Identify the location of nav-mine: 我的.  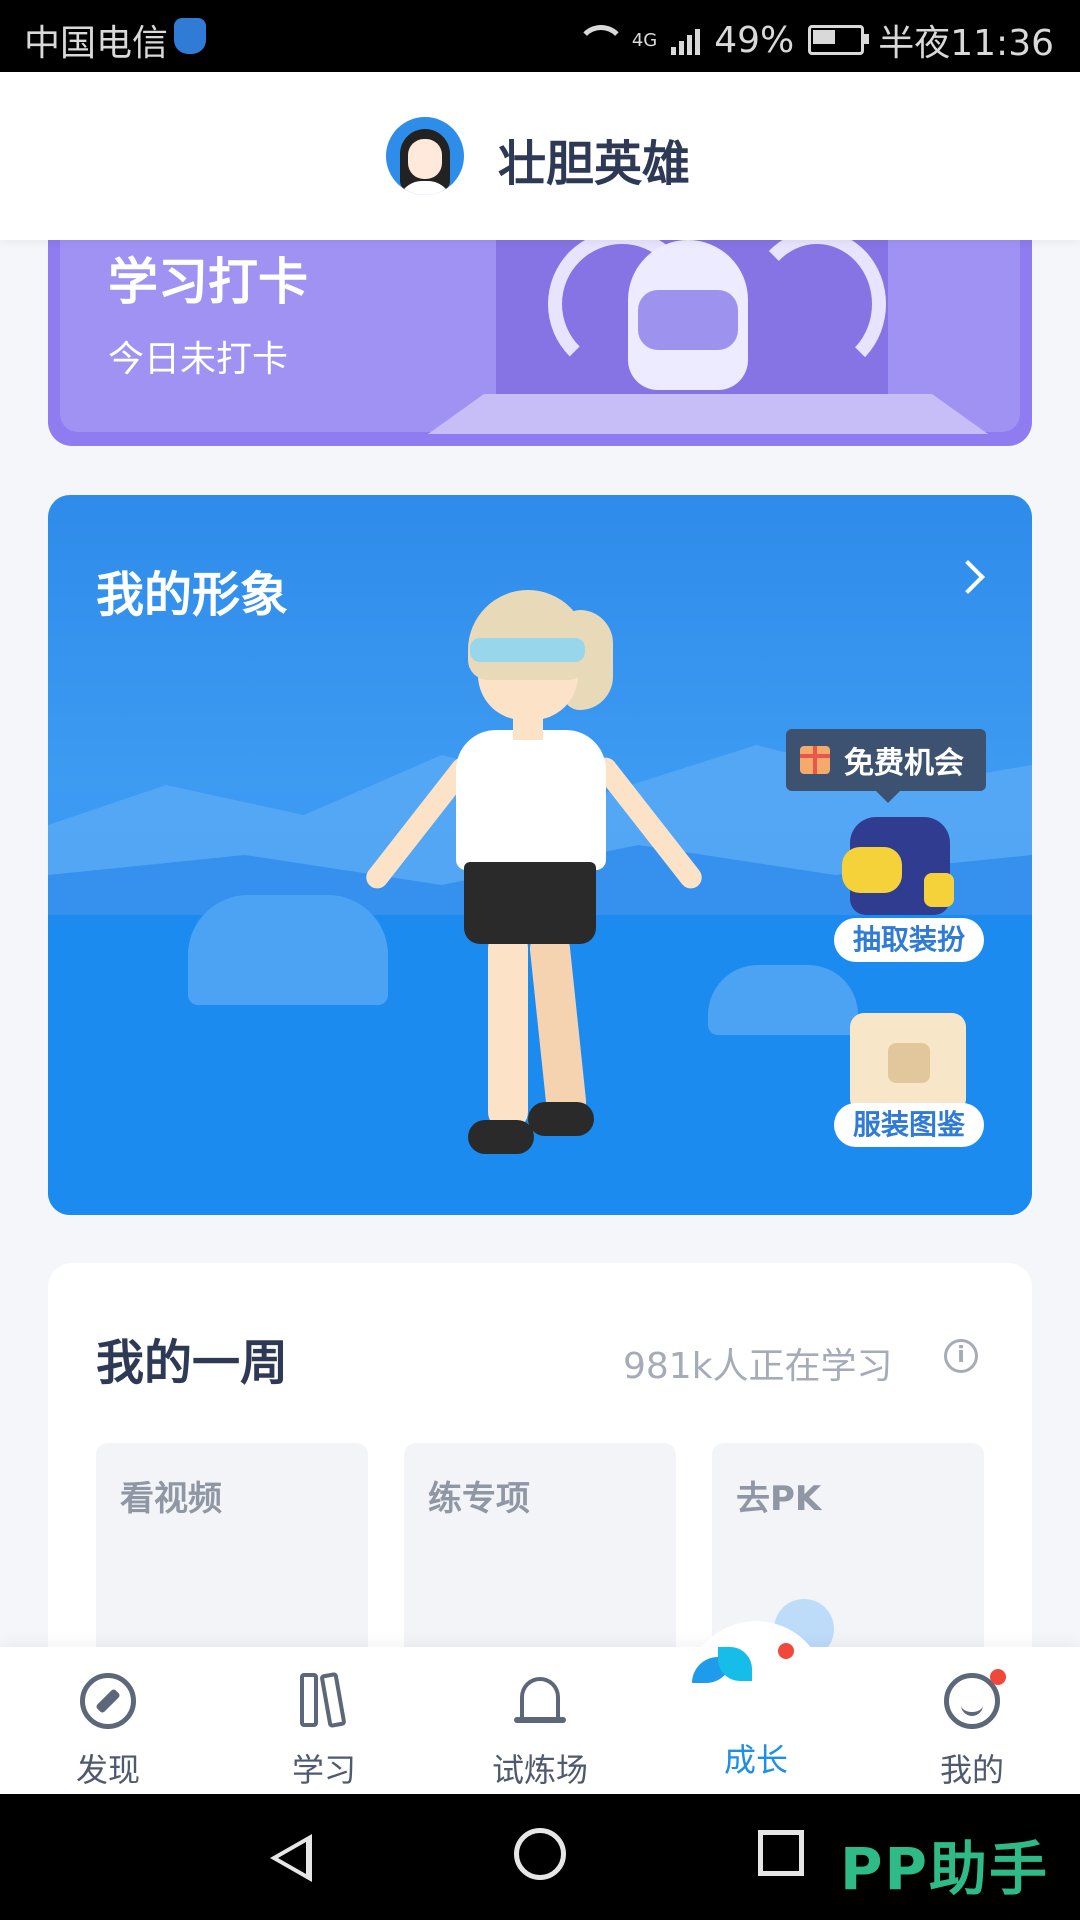
(972, 1720).